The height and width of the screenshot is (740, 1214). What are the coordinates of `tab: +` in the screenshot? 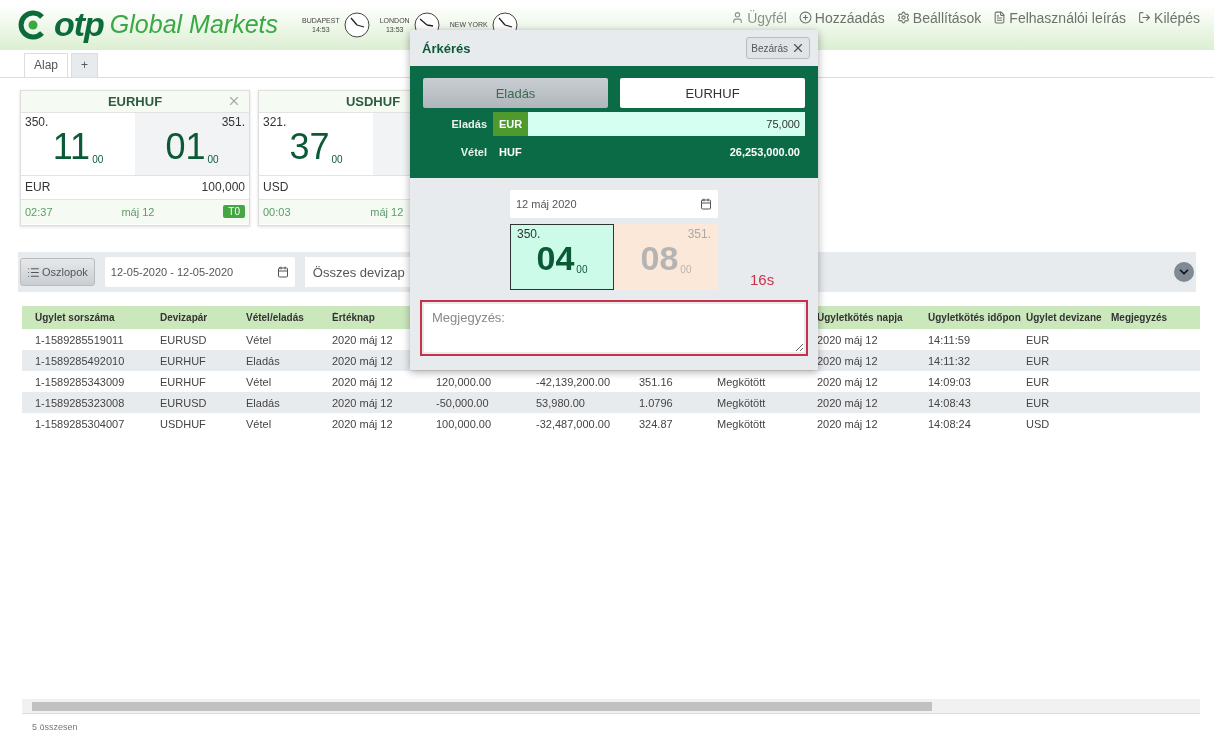 It's located at (85, 64).